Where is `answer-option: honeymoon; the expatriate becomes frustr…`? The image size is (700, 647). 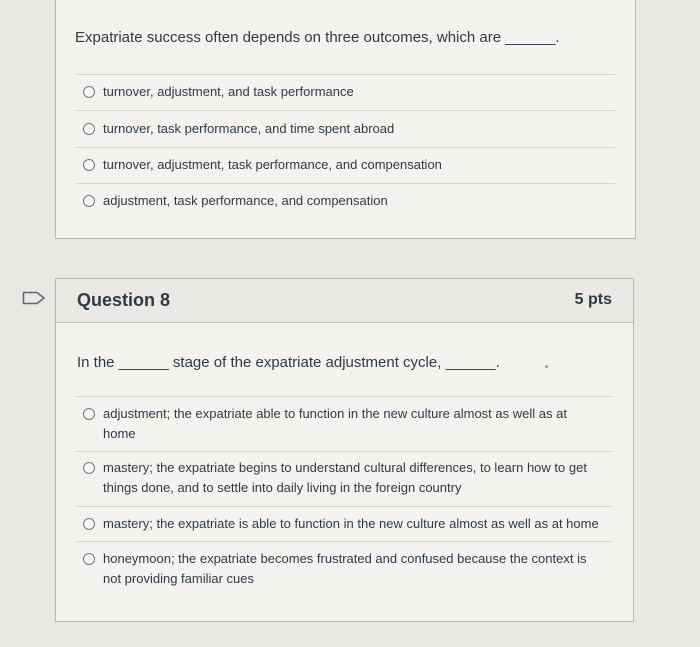 answer-option: honeymoon; the expatriate becomes frustr… is located at coordinates (343, 570).